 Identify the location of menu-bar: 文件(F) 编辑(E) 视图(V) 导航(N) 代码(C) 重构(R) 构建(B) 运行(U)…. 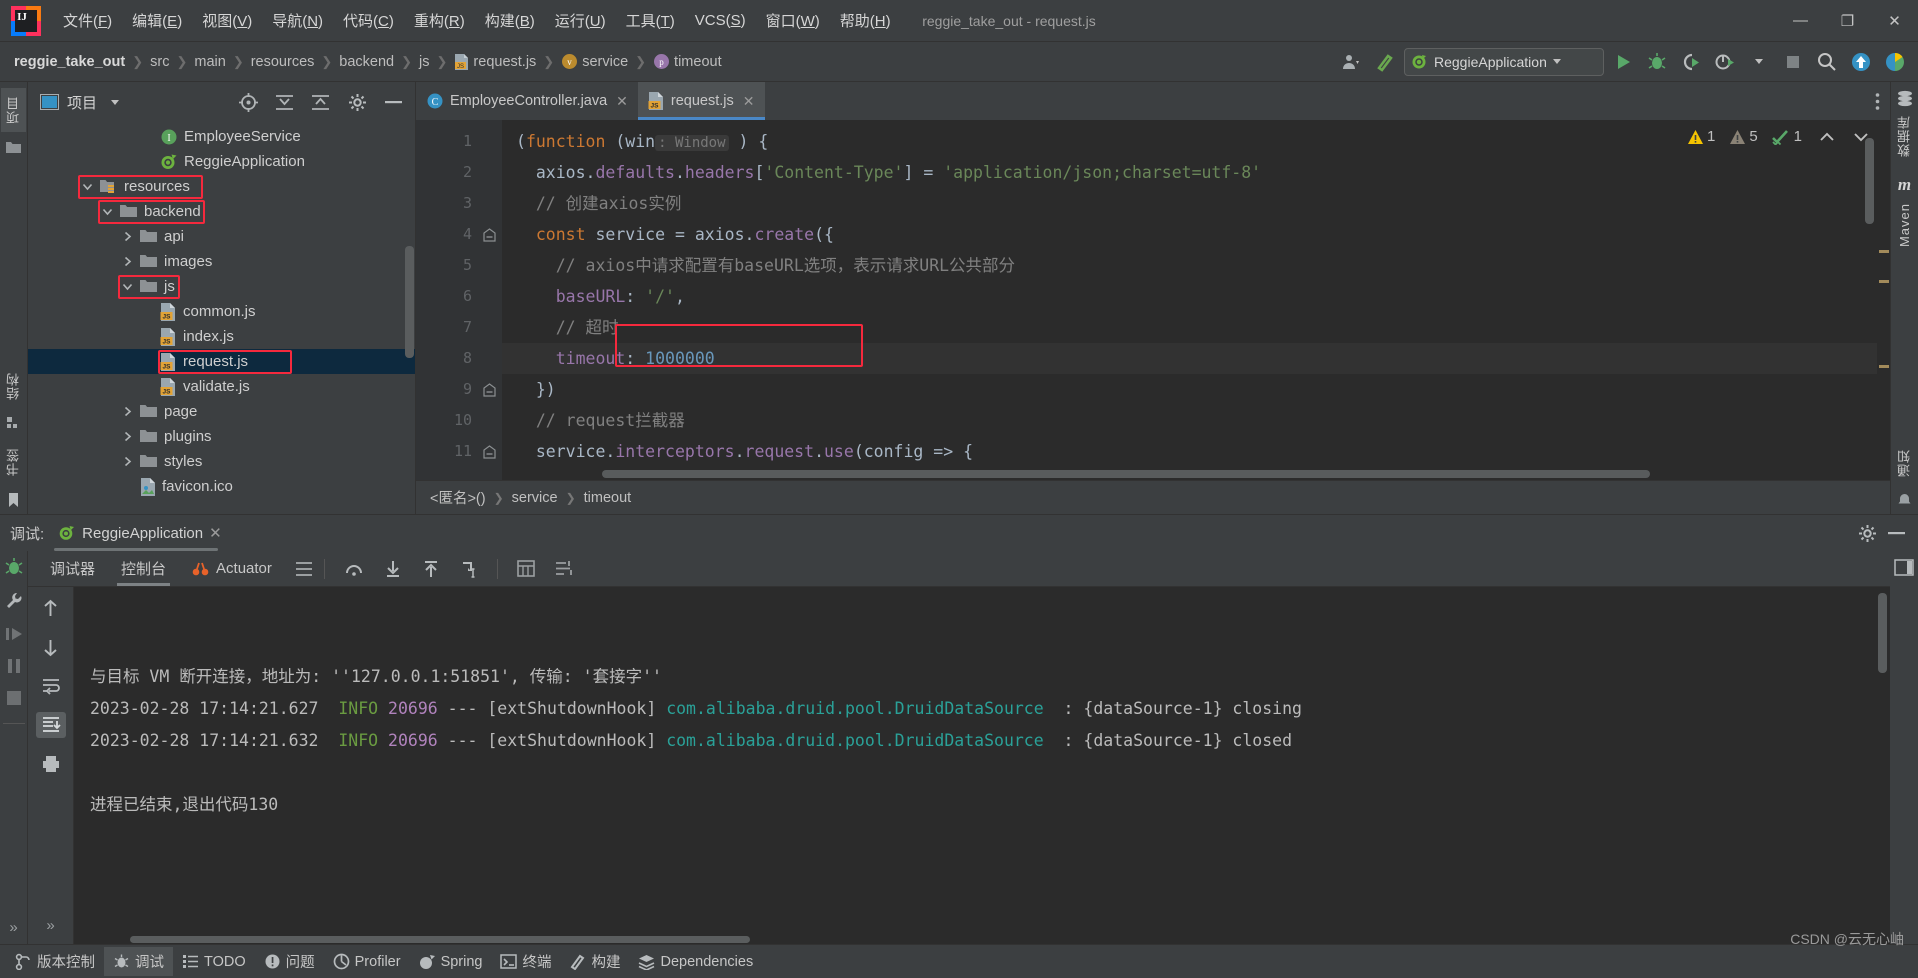
(477, 20).